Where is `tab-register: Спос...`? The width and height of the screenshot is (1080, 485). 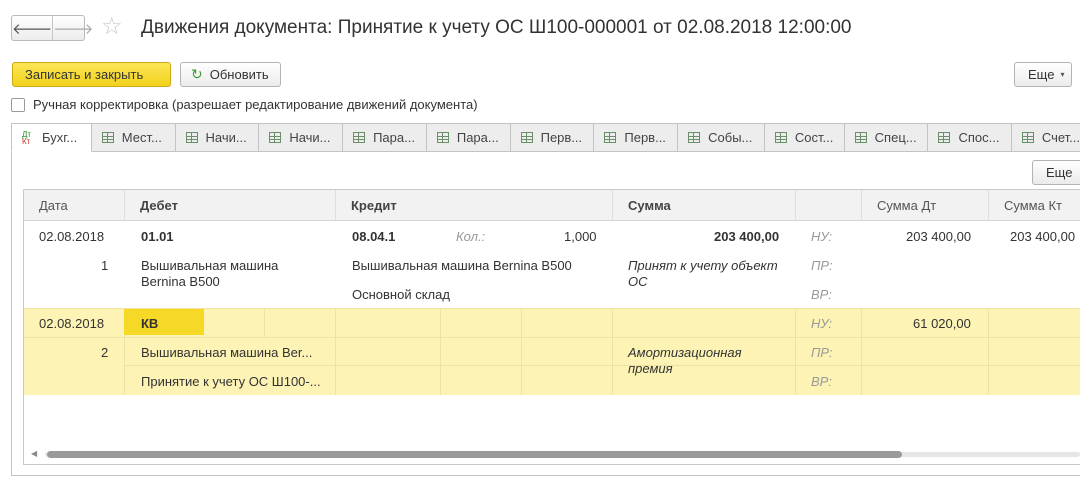 tab-register: Спос... is located at coordinates (970, 137).